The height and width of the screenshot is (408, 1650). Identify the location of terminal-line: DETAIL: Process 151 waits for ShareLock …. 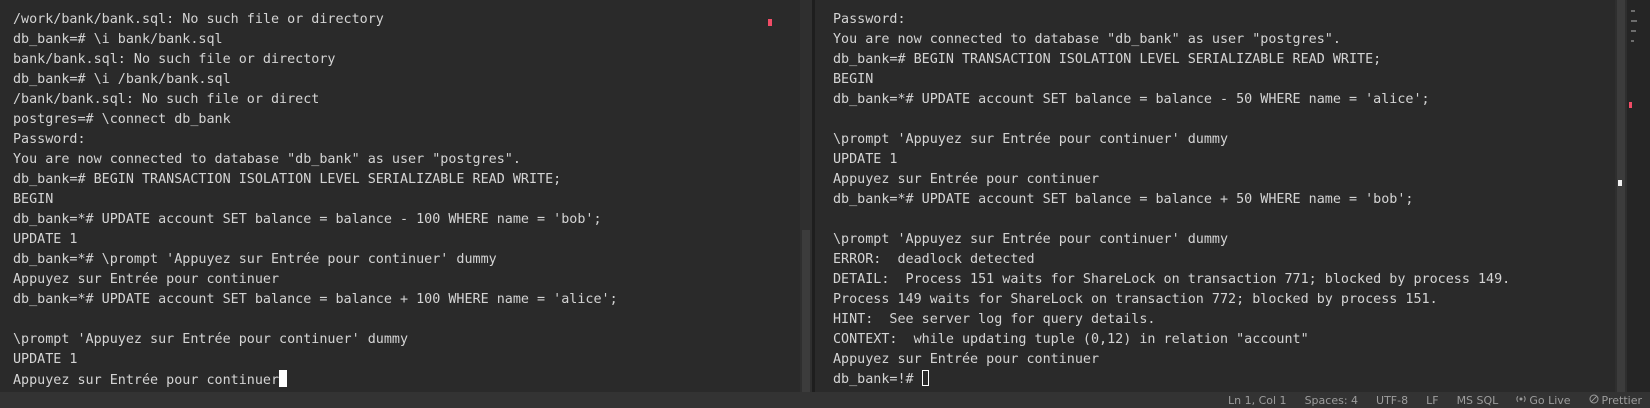
(1171, 280).